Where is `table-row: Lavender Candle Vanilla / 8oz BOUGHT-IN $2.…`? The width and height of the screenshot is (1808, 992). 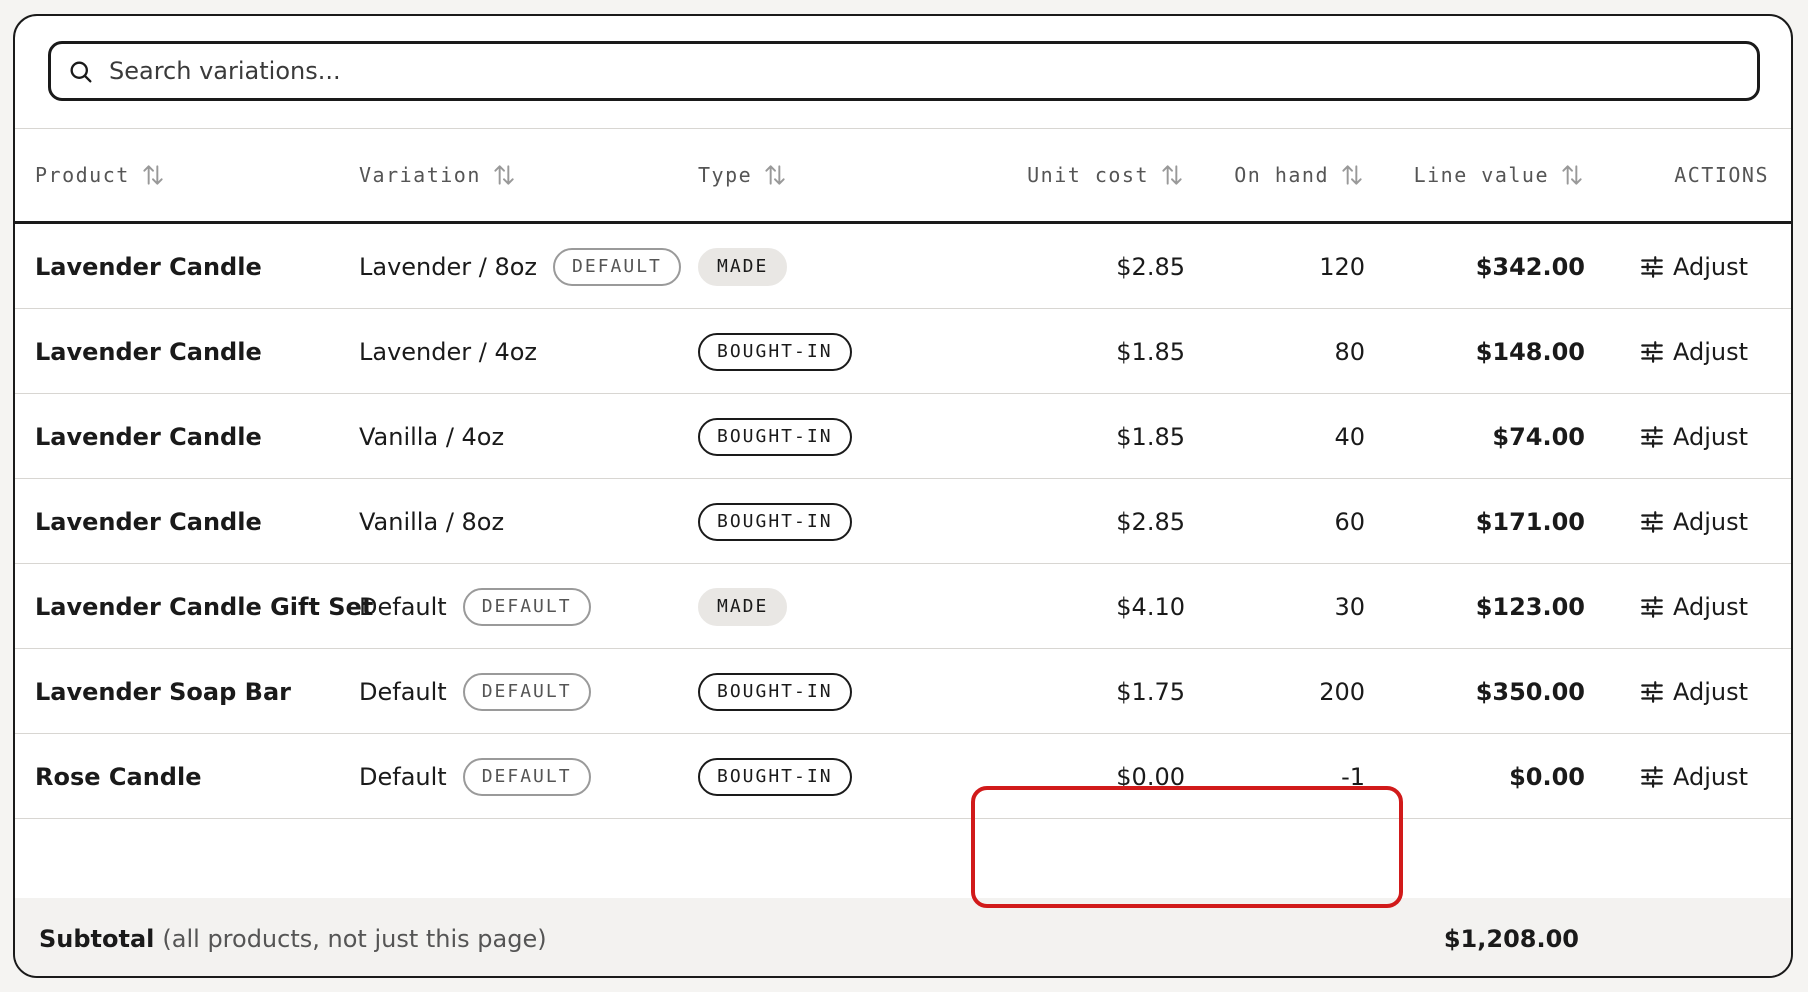 table-row: Lavender Candle Vanilla / 8oz BOUGHT-IN $2.… is located at coordinates (903, 521).